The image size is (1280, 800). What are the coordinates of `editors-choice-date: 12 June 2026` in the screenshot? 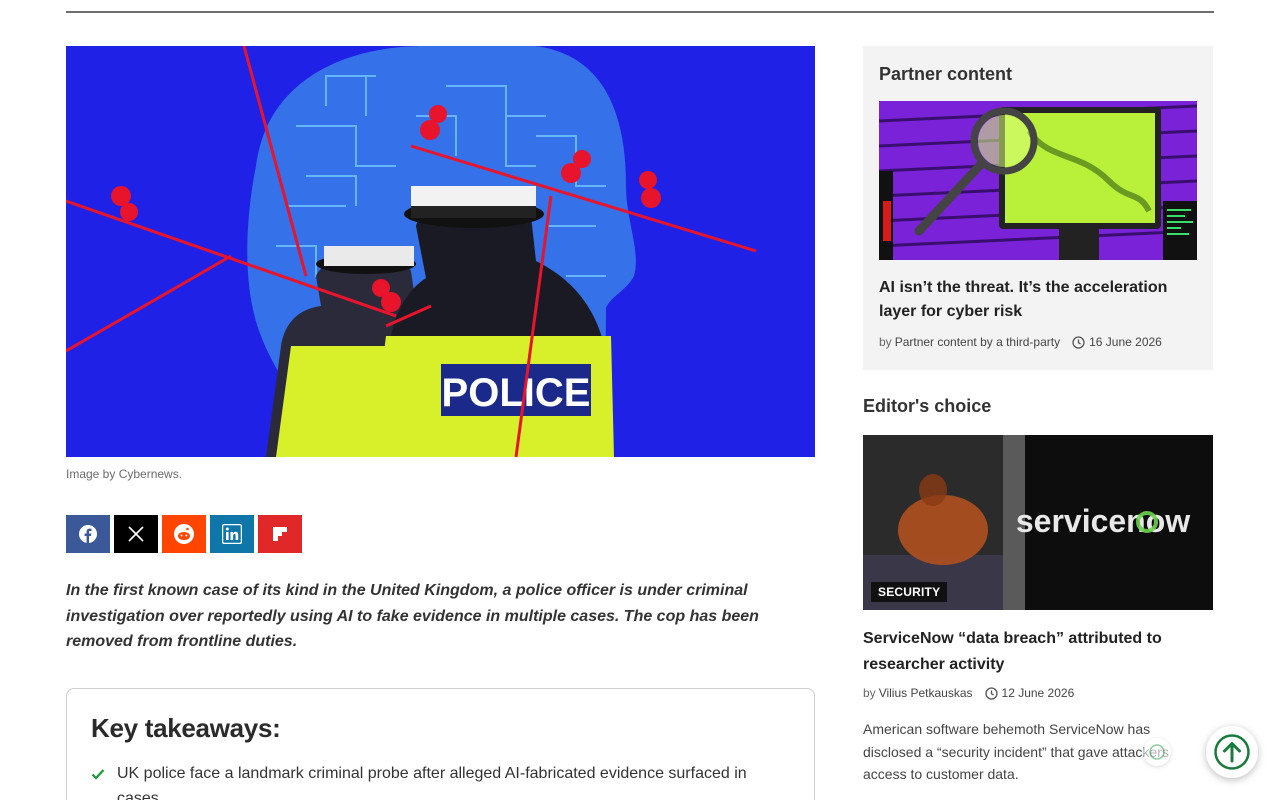 It's located at (1038, 693).